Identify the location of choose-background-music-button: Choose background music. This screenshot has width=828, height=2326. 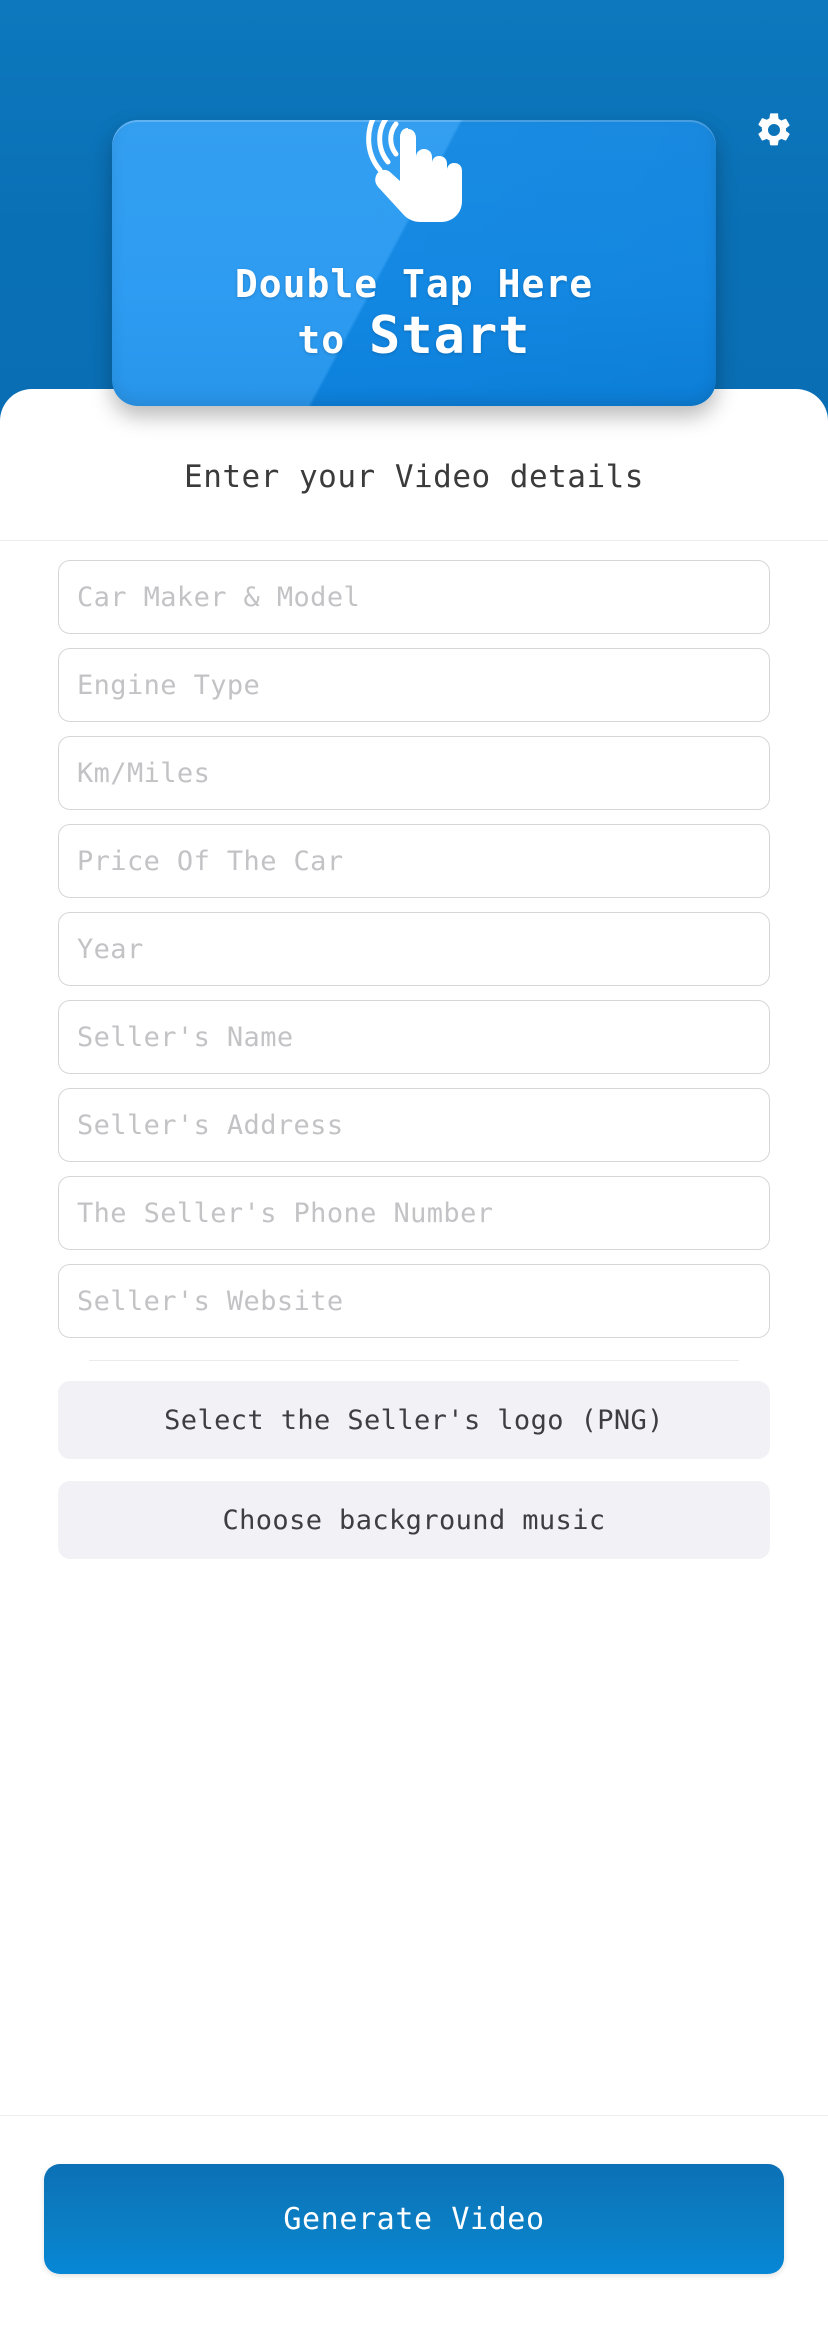
(414, 1520).